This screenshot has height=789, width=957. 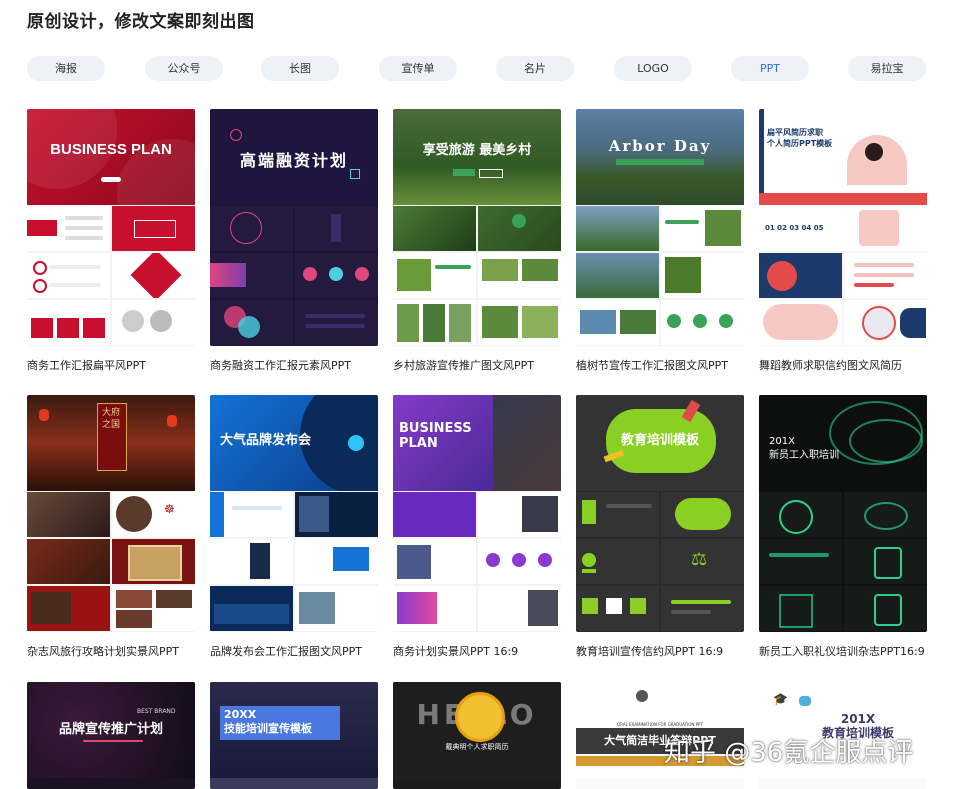 What do you see at coordinates (122, 651) in the screenshot?
I see `template-caption: 杂志风旅行攻略计划实景风PPT` at bounding box center [122, 651].